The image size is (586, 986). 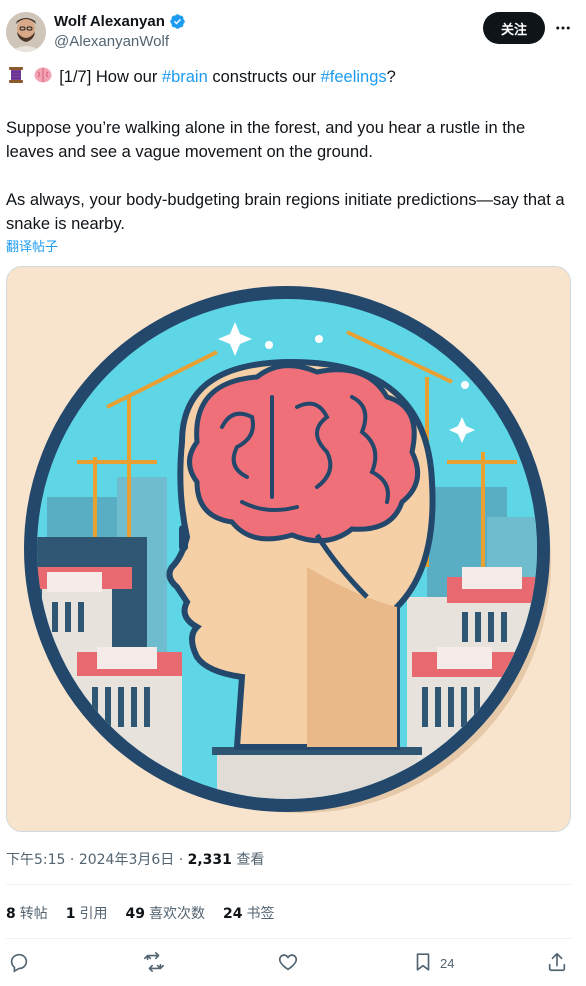 What do you see at coordinates (293, 30) in the screenshot?
I see `tweet-header: Wolf Alexanyan @AlexanyanWolf 关注` at bounding box center [293, 30].